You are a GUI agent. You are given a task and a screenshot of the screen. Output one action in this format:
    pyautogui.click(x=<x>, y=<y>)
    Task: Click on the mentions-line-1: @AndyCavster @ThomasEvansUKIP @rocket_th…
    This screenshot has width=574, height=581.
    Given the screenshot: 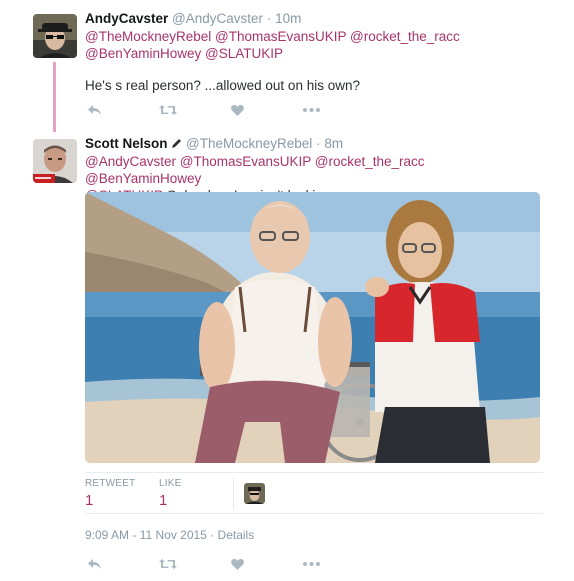 What is the action you would take?
    pyautogui.click(x=314, y=170)
    